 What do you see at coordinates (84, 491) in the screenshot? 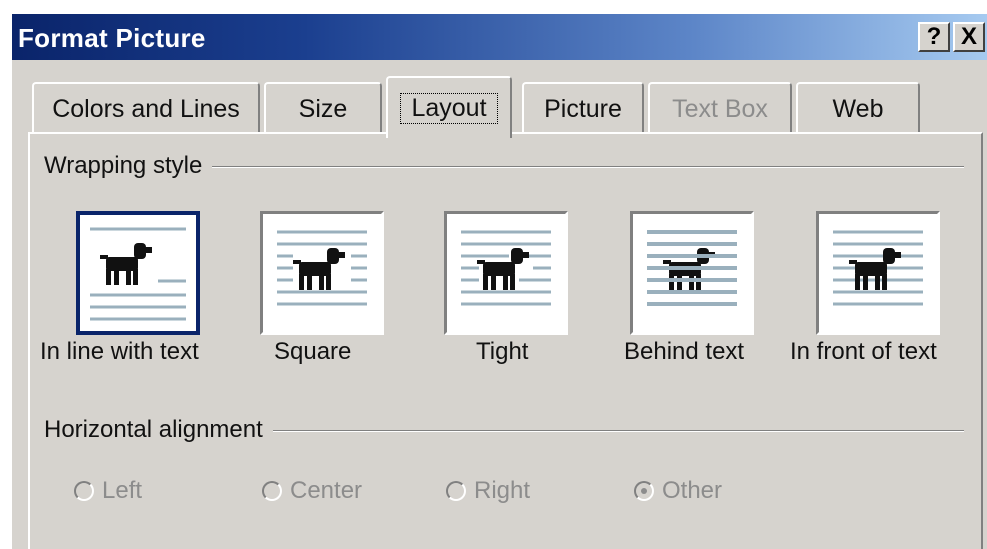
I see `radio-left-circle` at bounding box center [84, 491].